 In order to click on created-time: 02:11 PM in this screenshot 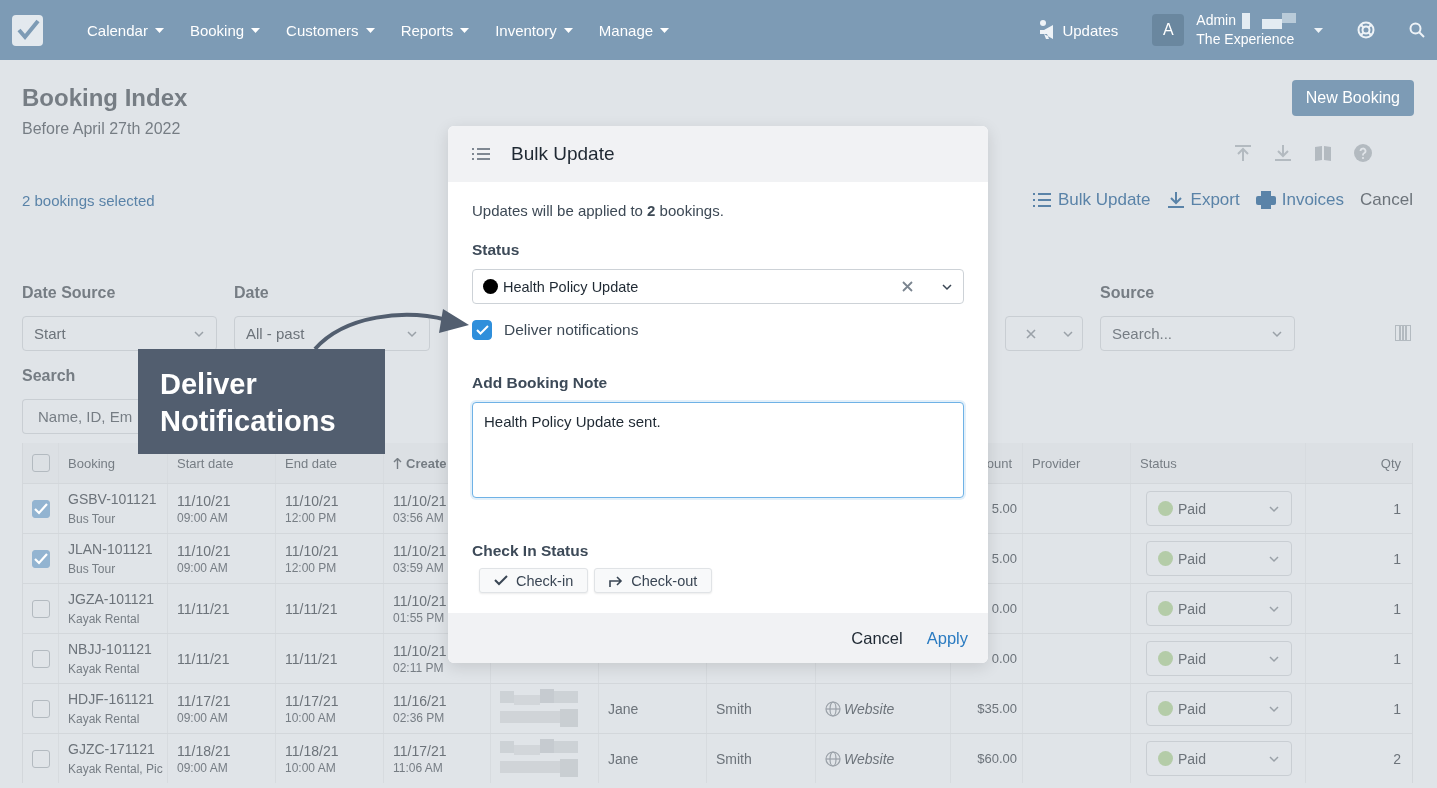, I will do `click(418, 667)`.